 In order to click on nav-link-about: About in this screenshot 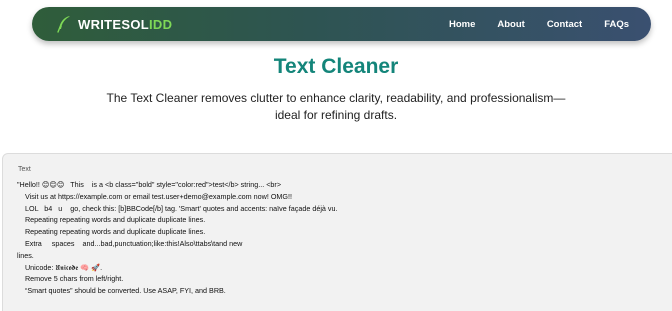, I will do `click(510, 24)`.